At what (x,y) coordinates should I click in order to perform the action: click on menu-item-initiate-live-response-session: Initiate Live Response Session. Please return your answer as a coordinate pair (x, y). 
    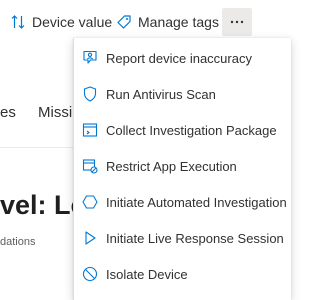
    Looking at the image, I should click on (183, 238).